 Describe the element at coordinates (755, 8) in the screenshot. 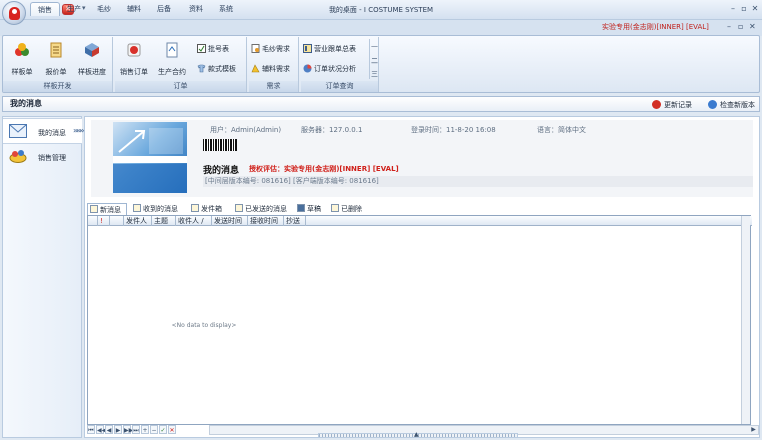

I see `window-close-button: ✕` at that location.